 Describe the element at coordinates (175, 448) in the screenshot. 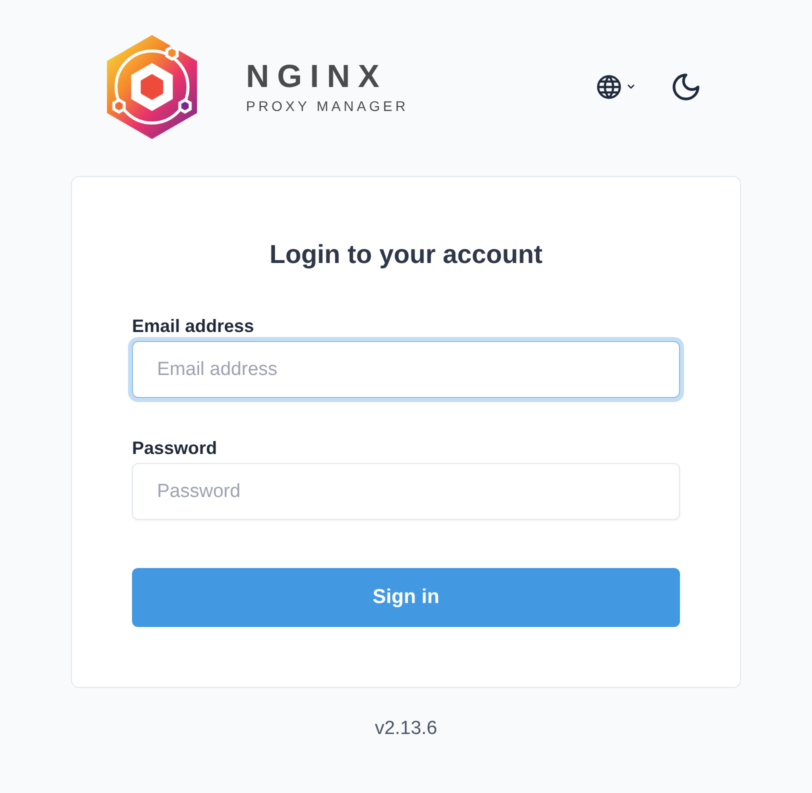

I see `field-label: Password` at that location.